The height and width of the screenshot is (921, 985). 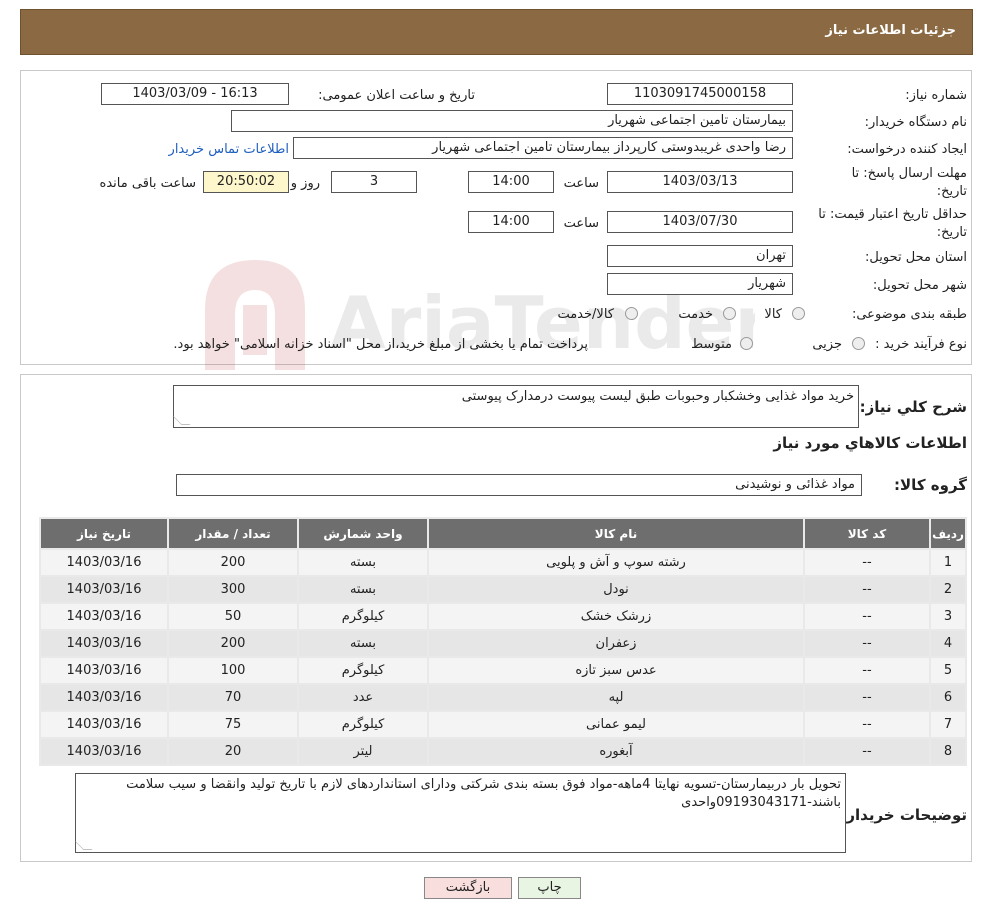 I want to click on need-number-field: 1103091745000158, so click(x=700, y=94).